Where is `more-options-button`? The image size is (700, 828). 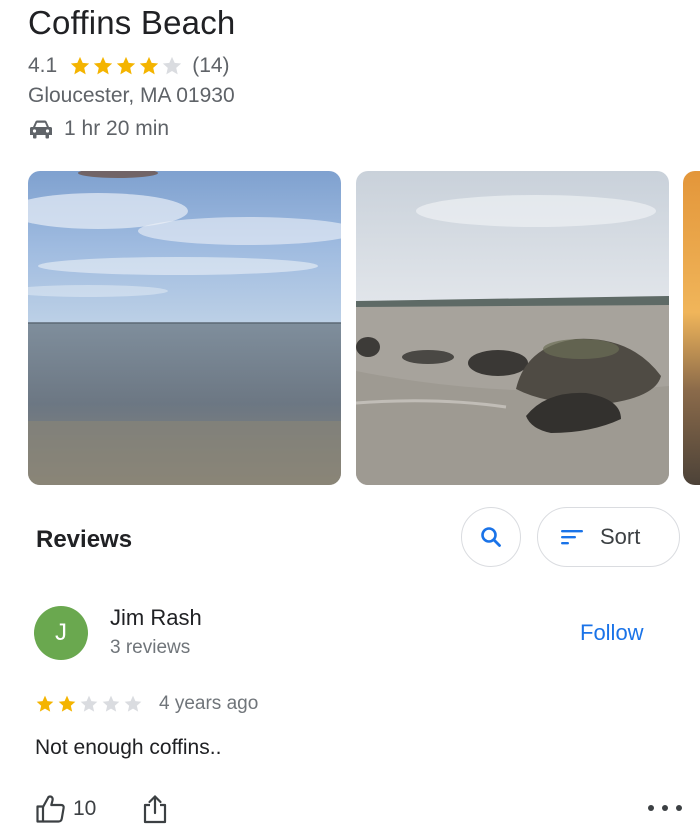
more-options-button is located at coordinates (665, 808).